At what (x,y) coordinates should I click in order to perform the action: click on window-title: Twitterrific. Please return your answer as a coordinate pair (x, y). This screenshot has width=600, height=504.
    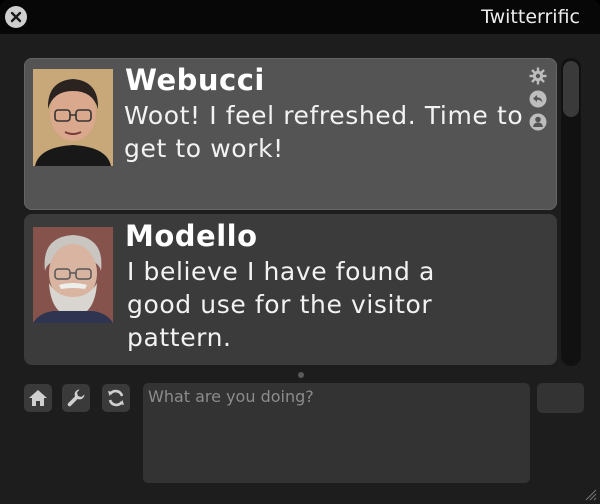
    Looking at the image, I should click on (530, 17).